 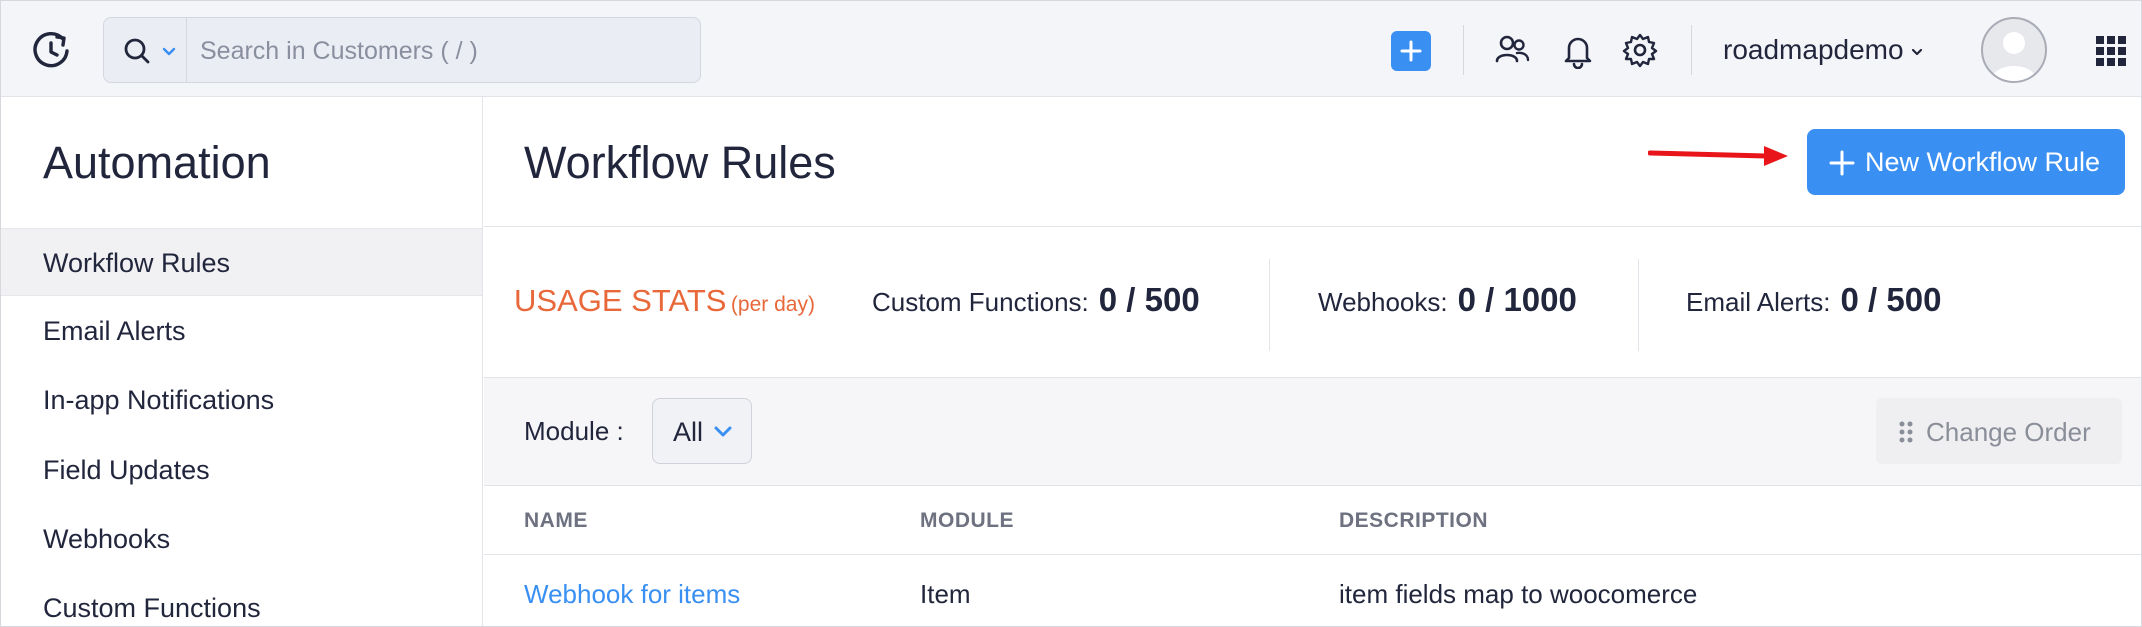 What do you see at coordinates (945, 594) in the screenshot?
I see `rule-module: Item` at bounding box center [945, 594].